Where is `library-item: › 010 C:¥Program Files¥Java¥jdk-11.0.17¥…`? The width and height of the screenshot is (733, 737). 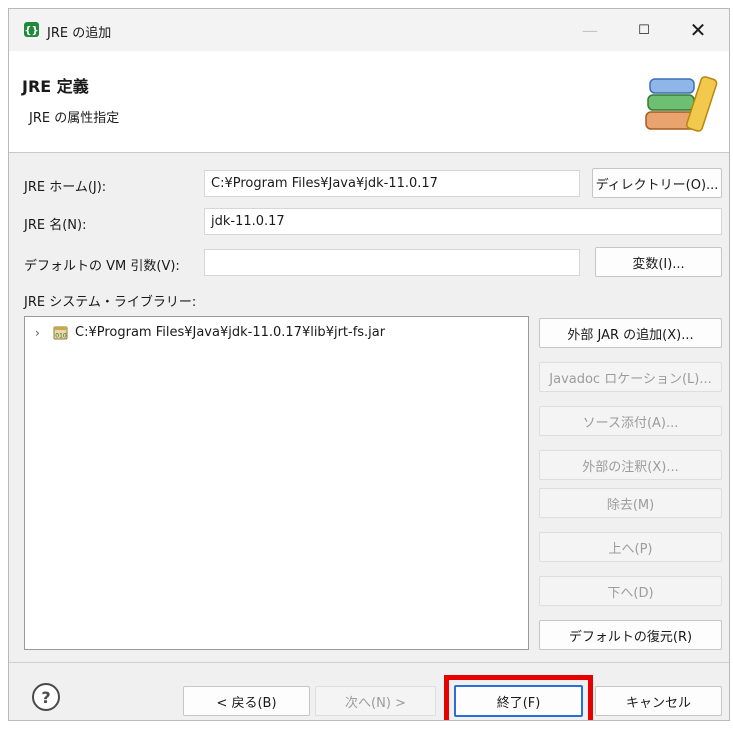 library-item: › 010 C:¥Program Files¥Java¥jdk-11.0.17¥… is located at coordinates (210, 332).